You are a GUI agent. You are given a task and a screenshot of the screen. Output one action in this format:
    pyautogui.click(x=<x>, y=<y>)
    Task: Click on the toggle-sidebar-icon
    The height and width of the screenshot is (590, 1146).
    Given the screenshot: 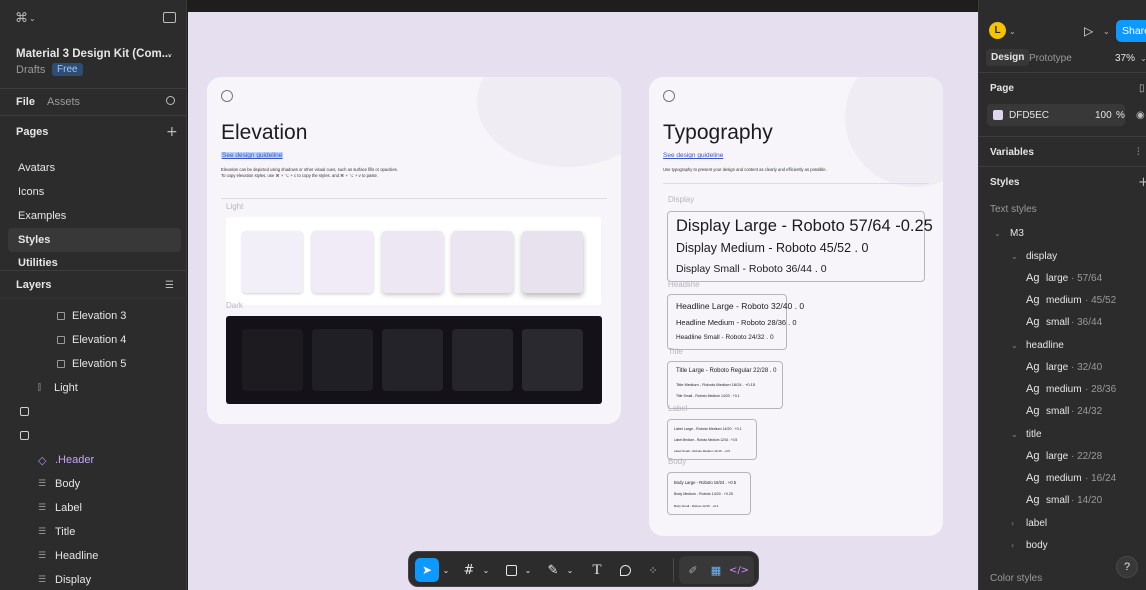 What is the action you would take?
    pyautogui.click(x=169, y=17)
    